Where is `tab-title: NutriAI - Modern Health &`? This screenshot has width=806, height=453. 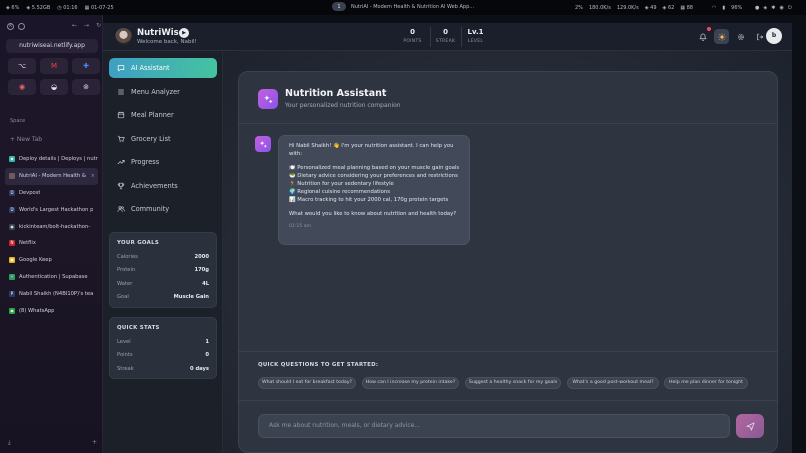 tab-title: NutriAI - Modern Health & is located at coordinates (52, 176).